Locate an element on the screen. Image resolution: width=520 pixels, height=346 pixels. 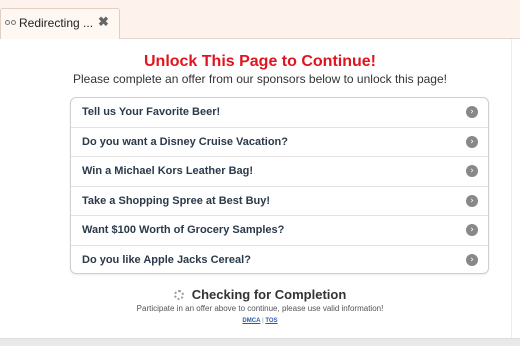
offer-label: Win a Michael Kors Leather Bag! is located at coordinates (168, 171).